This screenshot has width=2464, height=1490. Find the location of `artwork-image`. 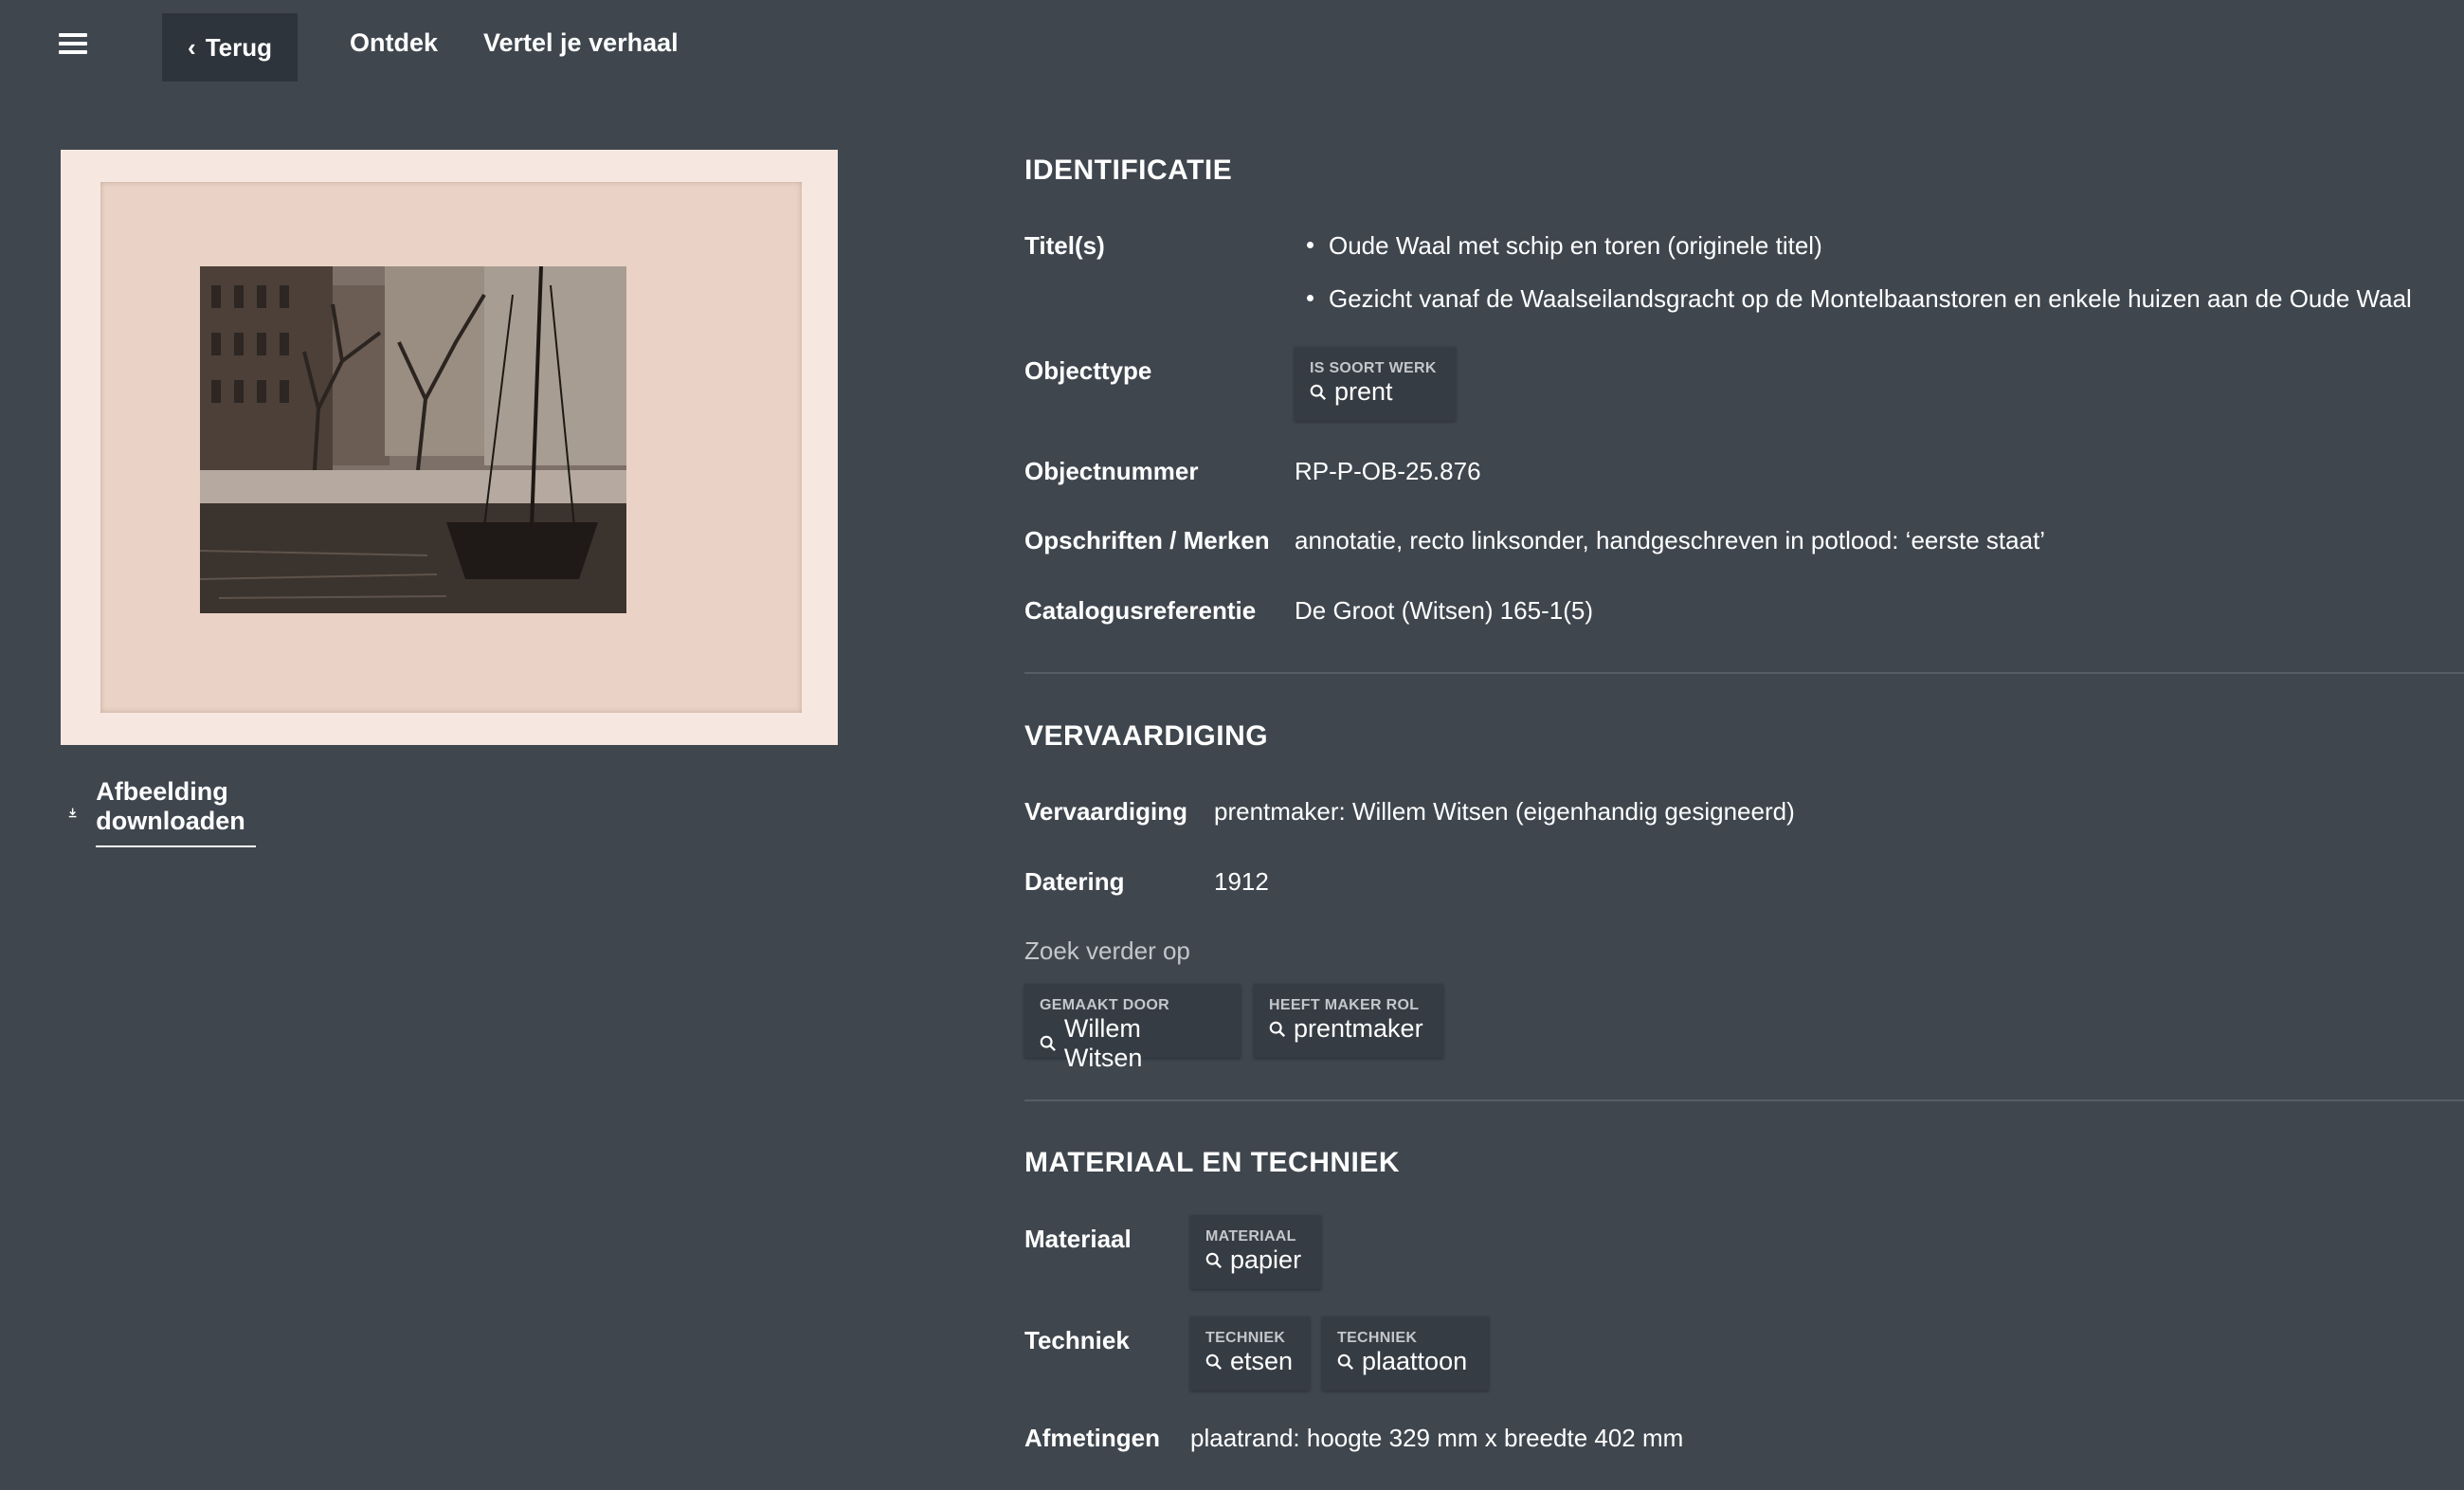

artwork-image is located at coordinates (449, 447).